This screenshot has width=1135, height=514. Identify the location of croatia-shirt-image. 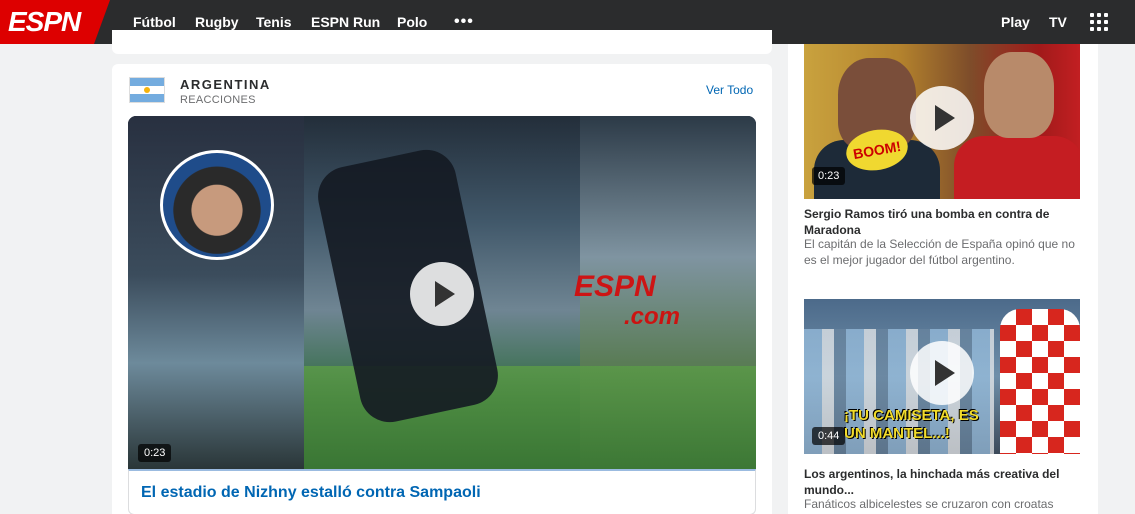
(1040, 381).